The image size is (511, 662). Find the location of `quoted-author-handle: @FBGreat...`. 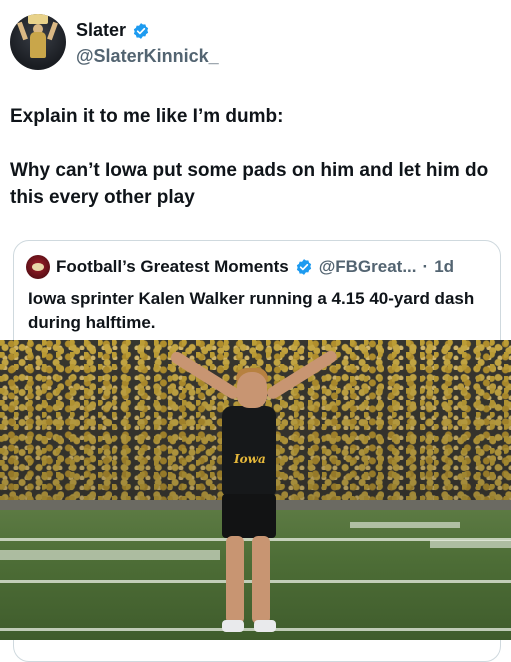

quoted-author-handle: @FBGreat... is located at coordinates (368, 267).